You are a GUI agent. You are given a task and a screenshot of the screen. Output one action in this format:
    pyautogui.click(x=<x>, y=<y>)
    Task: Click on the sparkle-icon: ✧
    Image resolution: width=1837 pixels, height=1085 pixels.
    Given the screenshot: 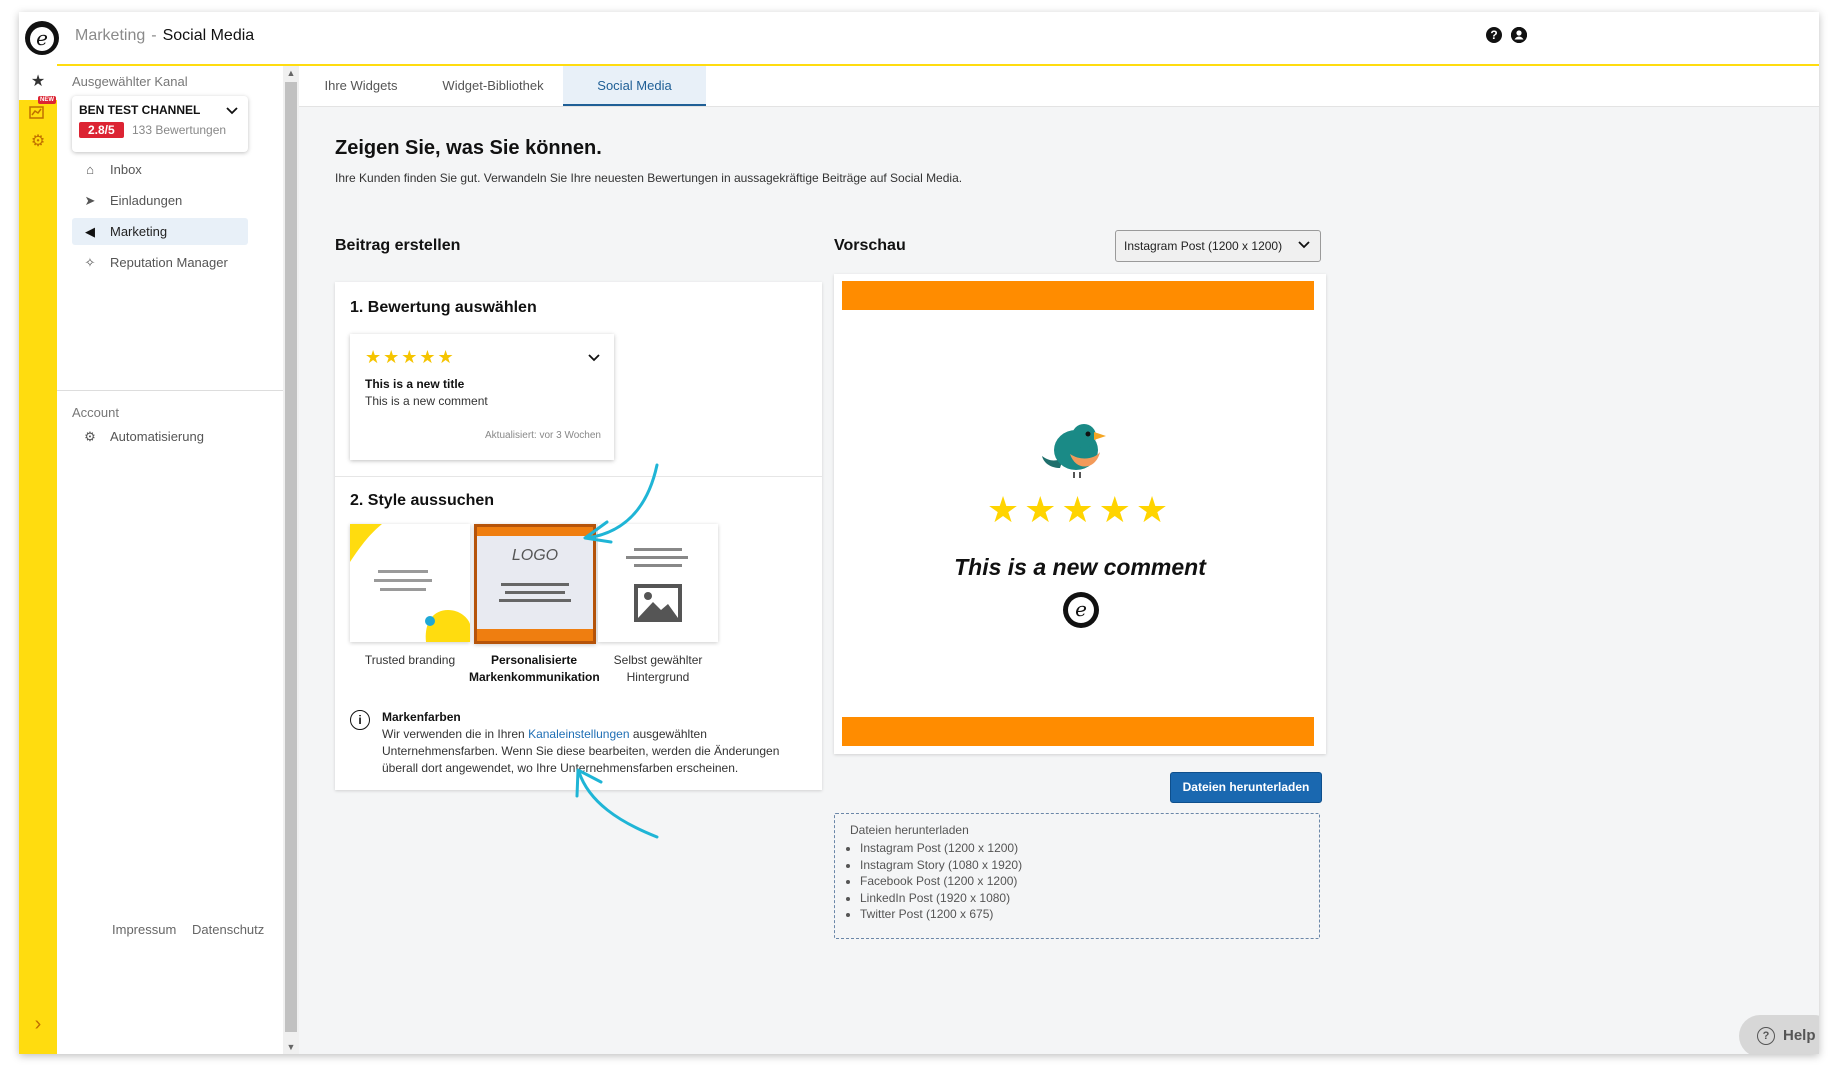 What is the action you would take?
    pyautogui.click(x=90, y=262)
    